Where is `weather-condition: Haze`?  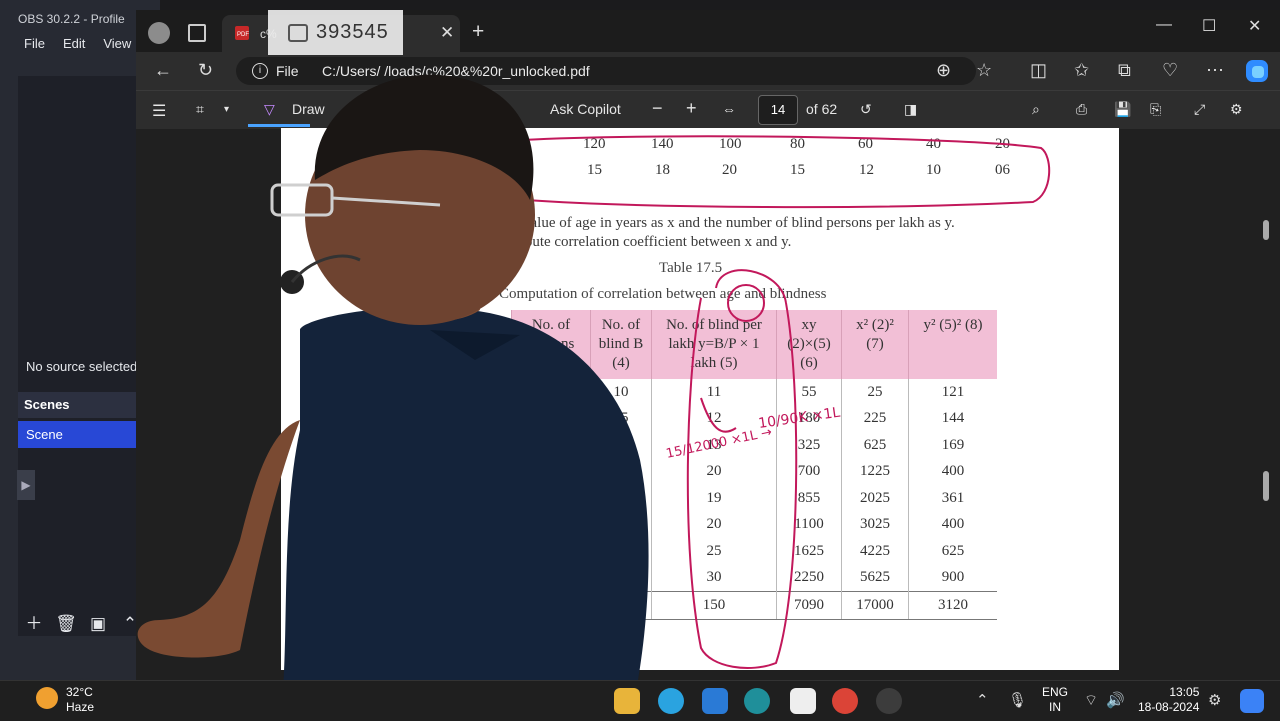 weather-condition: Haze is located at coordinates (80, 707).